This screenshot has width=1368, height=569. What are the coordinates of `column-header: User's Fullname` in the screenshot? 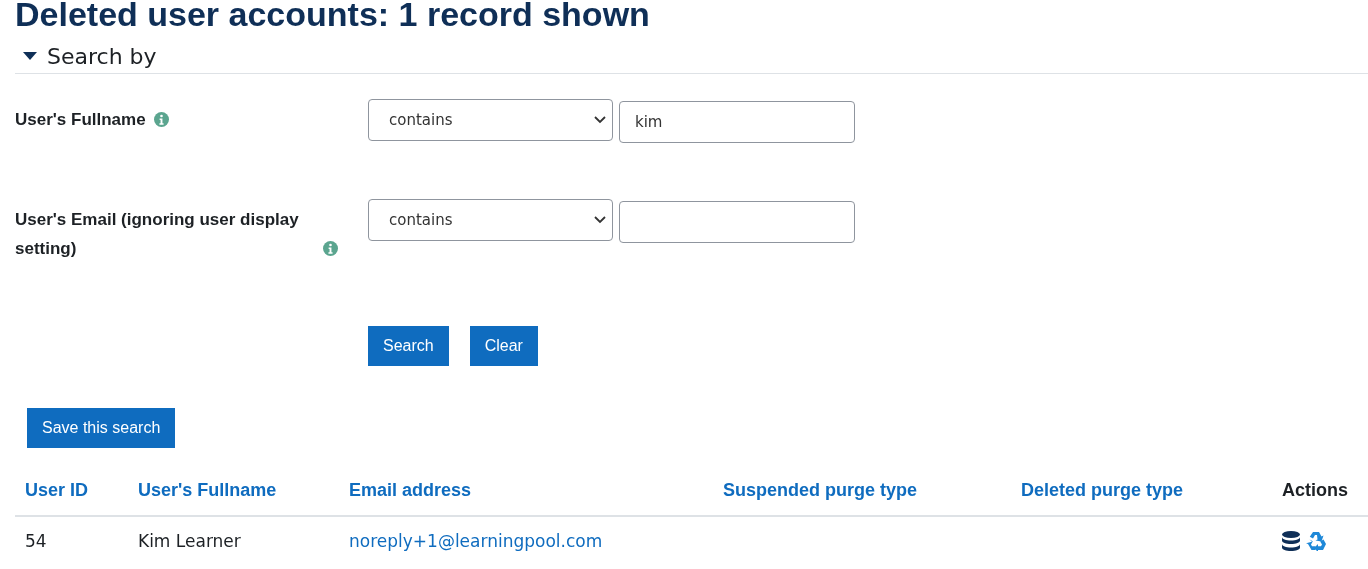 It's located at (233, 493).